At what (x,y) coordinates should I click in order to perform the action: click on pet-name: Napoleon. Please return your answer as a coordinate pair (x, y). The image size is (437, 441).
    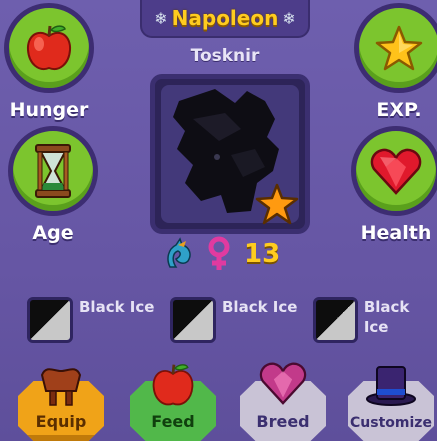
    Looking at the image, I should click on (225, 18).